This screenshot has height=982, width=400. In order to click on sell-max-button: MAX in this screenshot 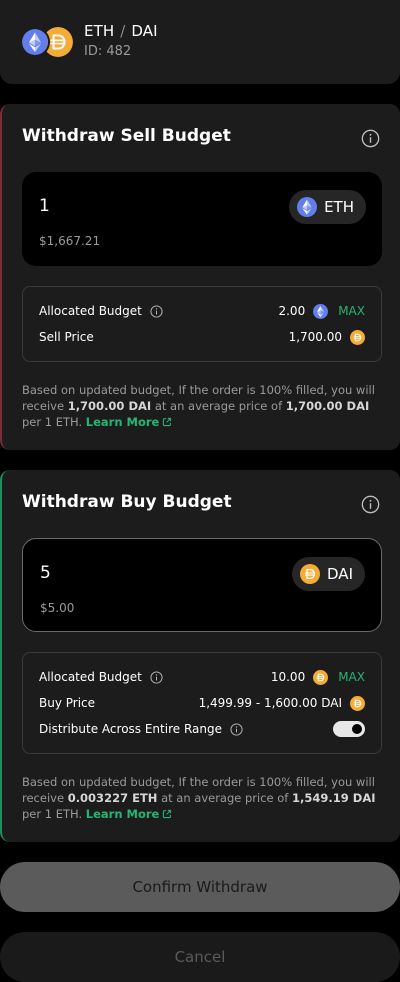, I will do `click(351, 311)`.